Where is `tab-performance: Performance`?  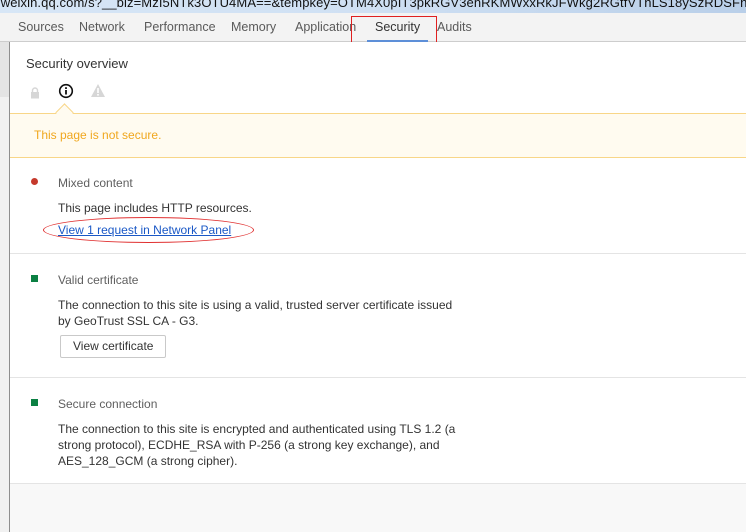 tab-performance: Performance is located at coordinates (180, 27).